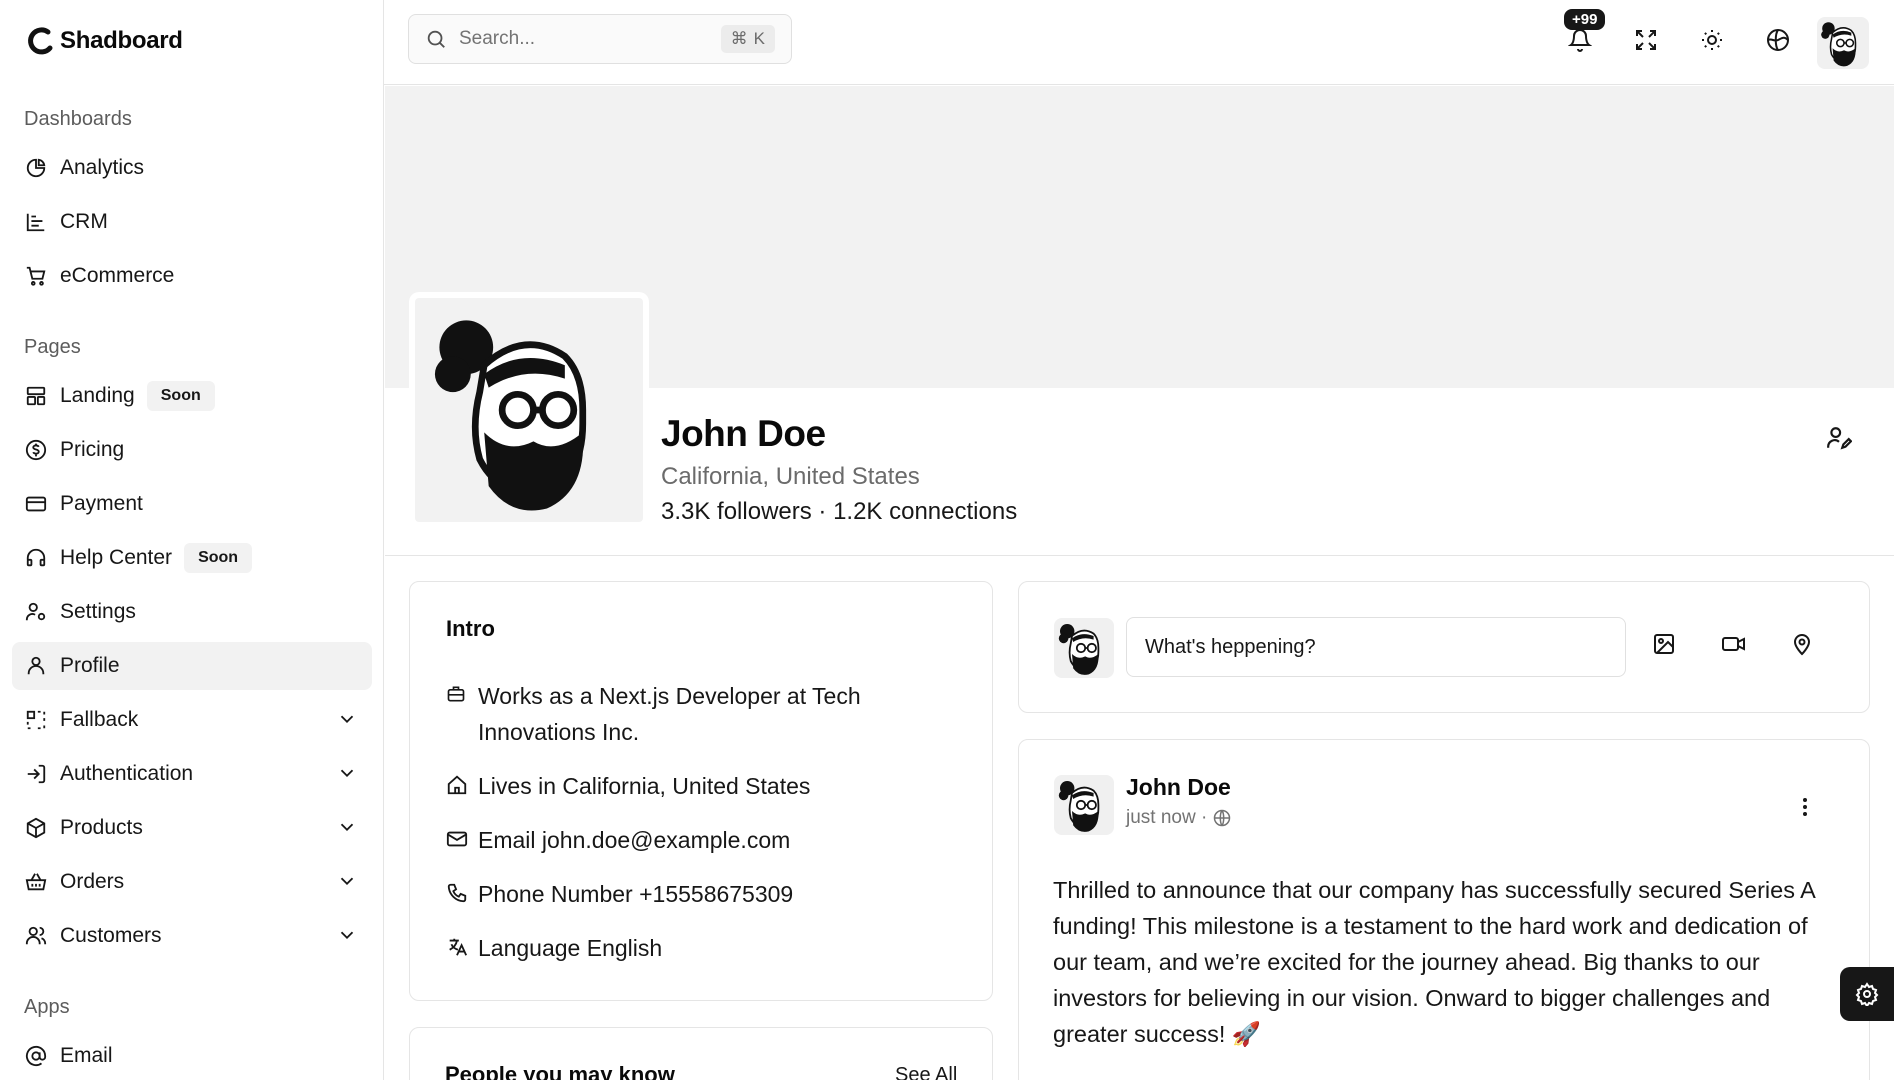  What do you see at coordinates (36, 828) in the screenshot?
I see `package-icon` at bounding box center [36, 828].